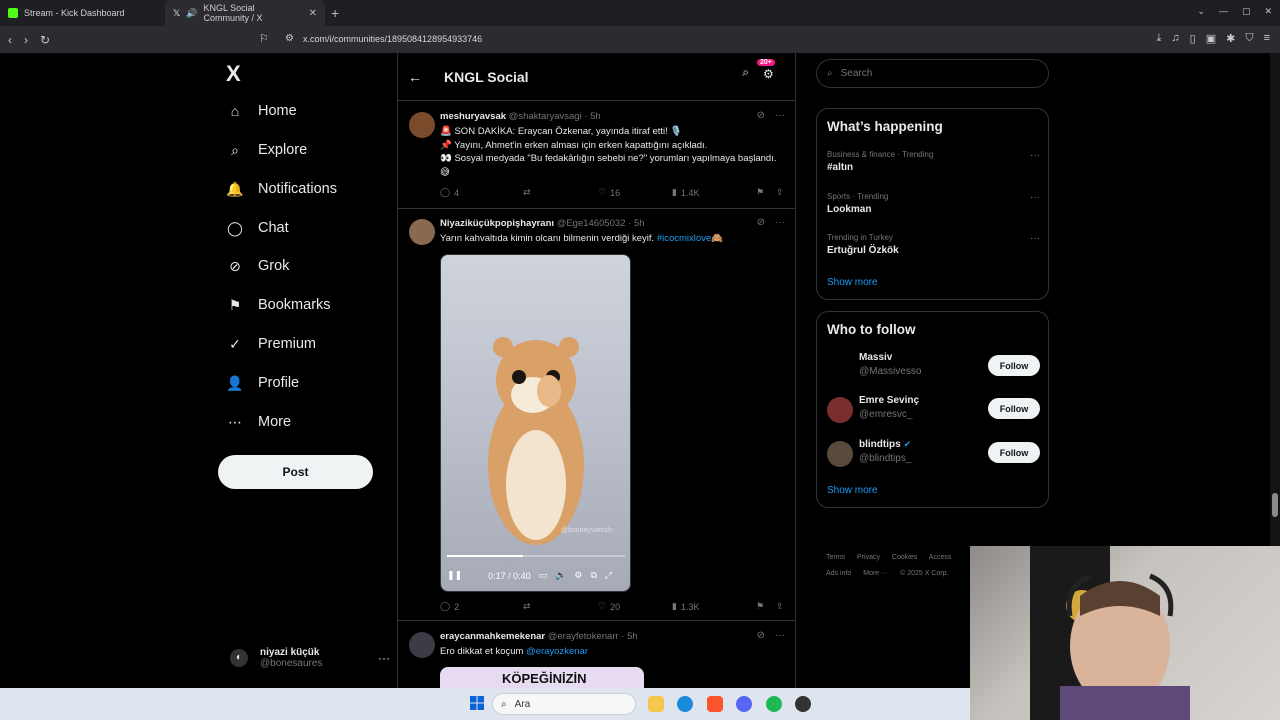  Describe the element at coordinates (1211, 38) in the screenshot. I see `wallet-icon: ▣` at that location.